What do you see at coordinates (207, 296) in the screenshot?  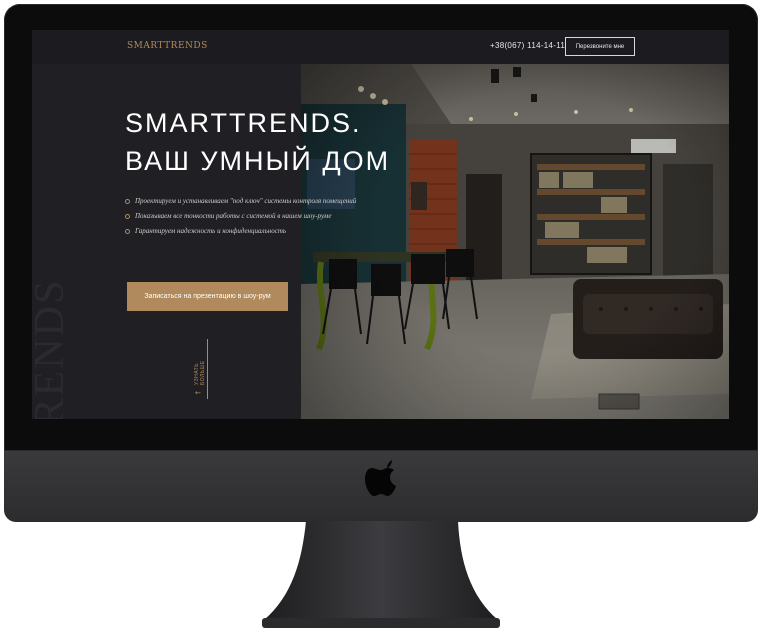 I see `showroom-signup-button: Записаться на презентацию в шоу-рум` at bounding box center [207, 296].